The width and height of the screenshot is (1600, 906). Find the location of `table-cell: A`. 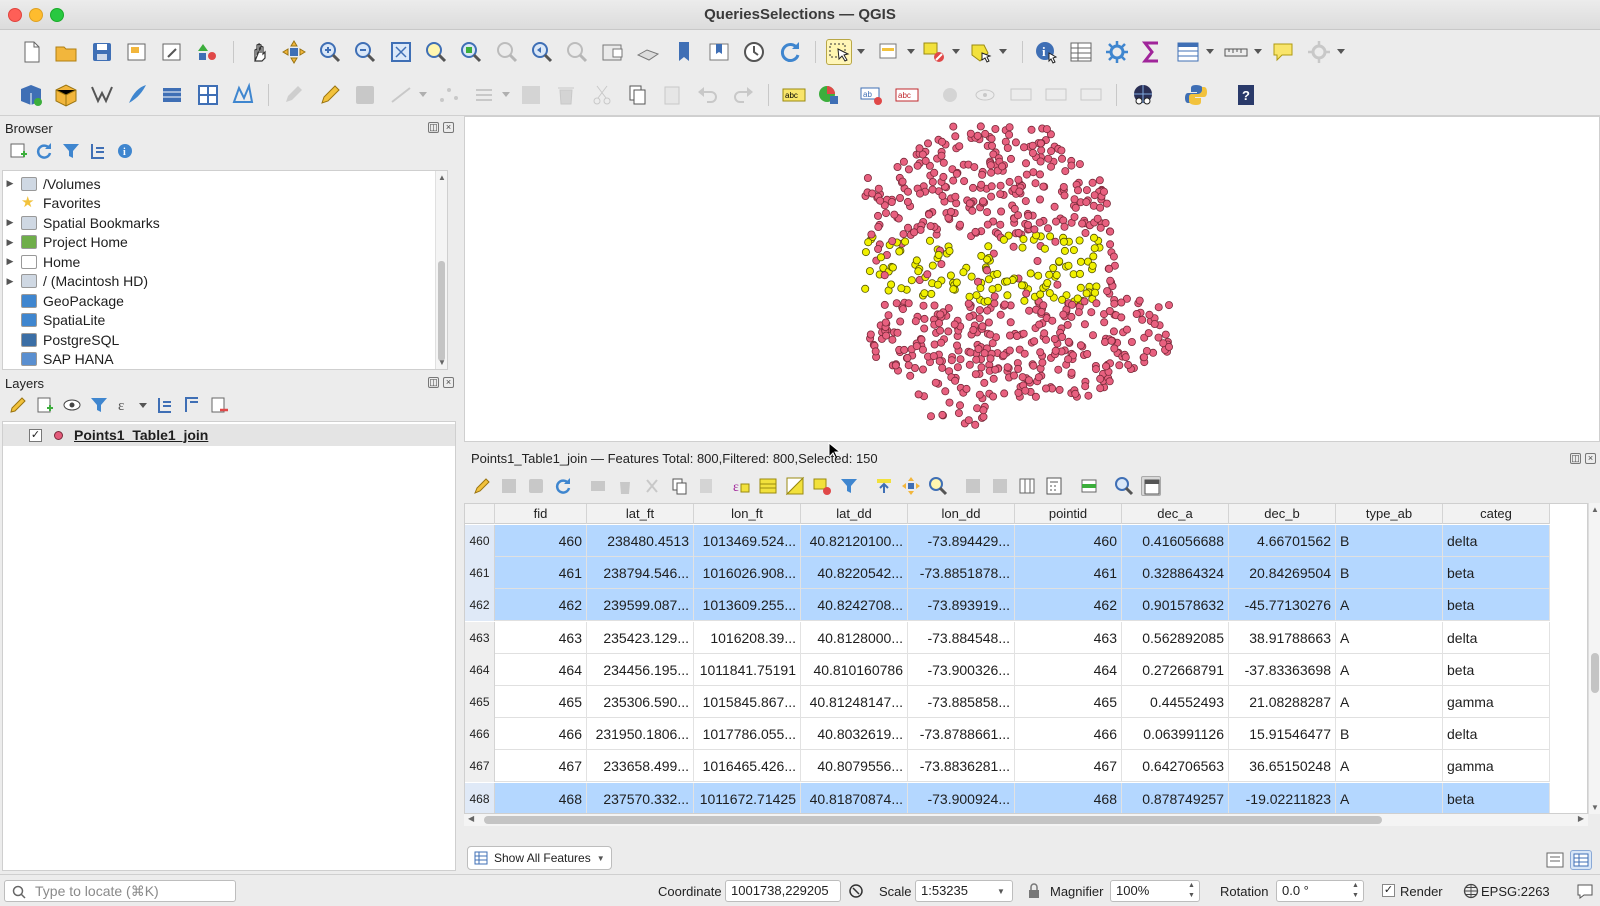

table-cell: A is located at coordinates (1389, 669).